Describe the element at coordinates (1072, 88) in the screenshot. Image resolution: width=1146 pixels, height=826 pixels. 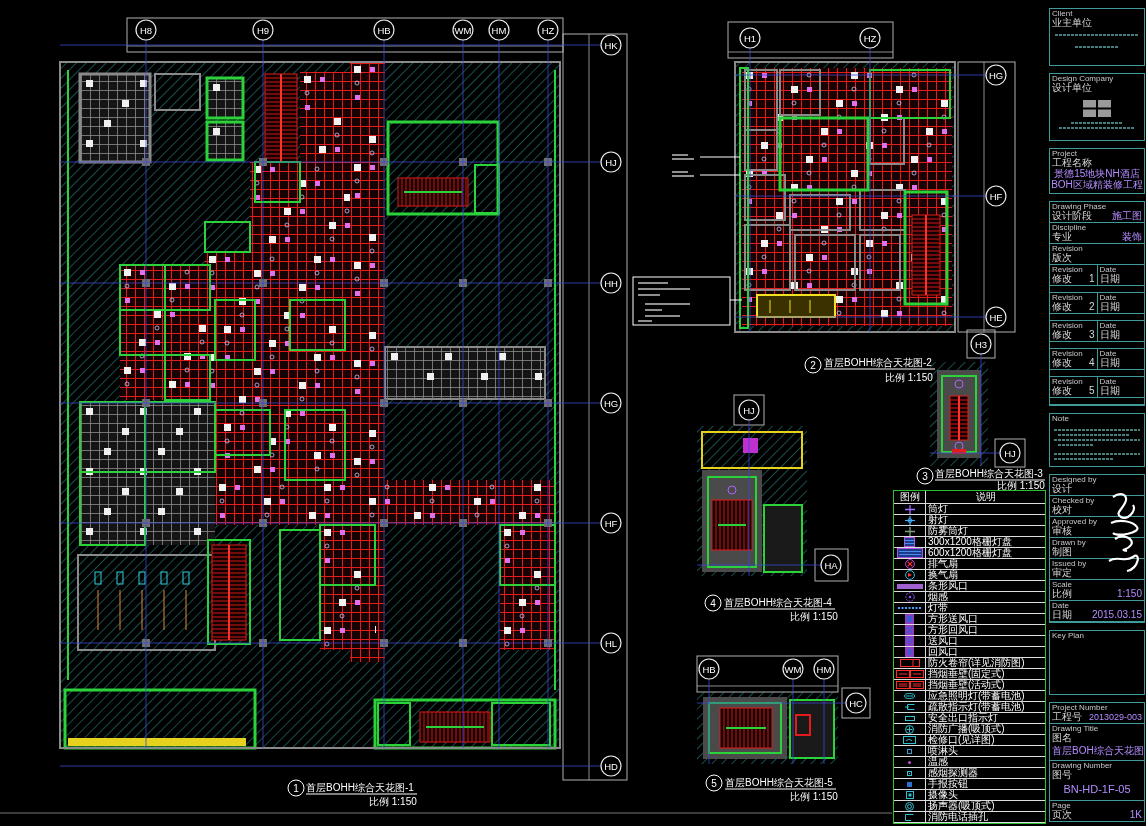
I see `field-label: 设计单位` at that location.